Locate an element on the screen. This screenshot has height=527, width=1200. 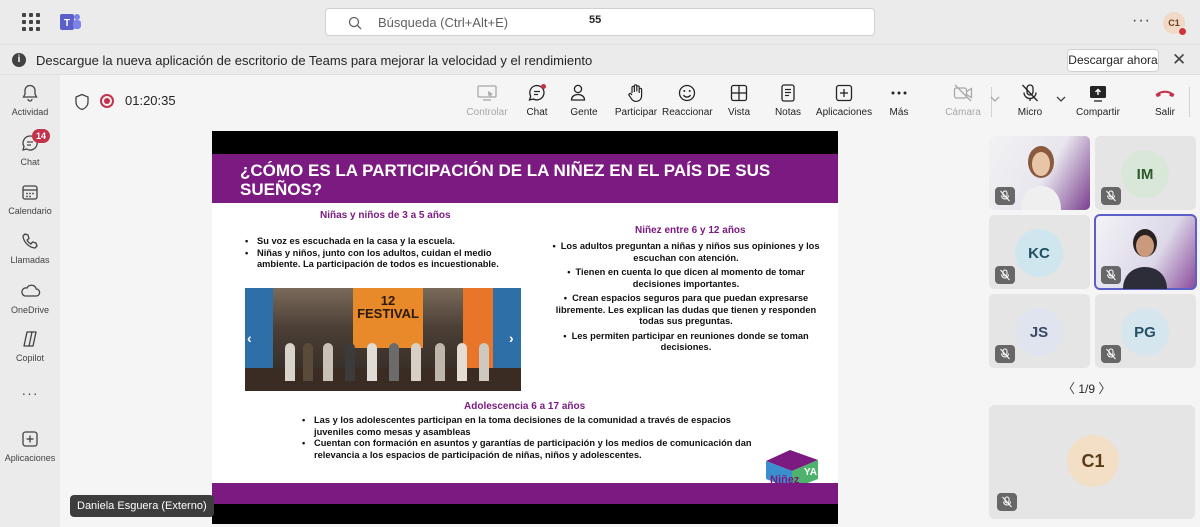
more-apps-icon: ··· is located at coordinates (30, 393).